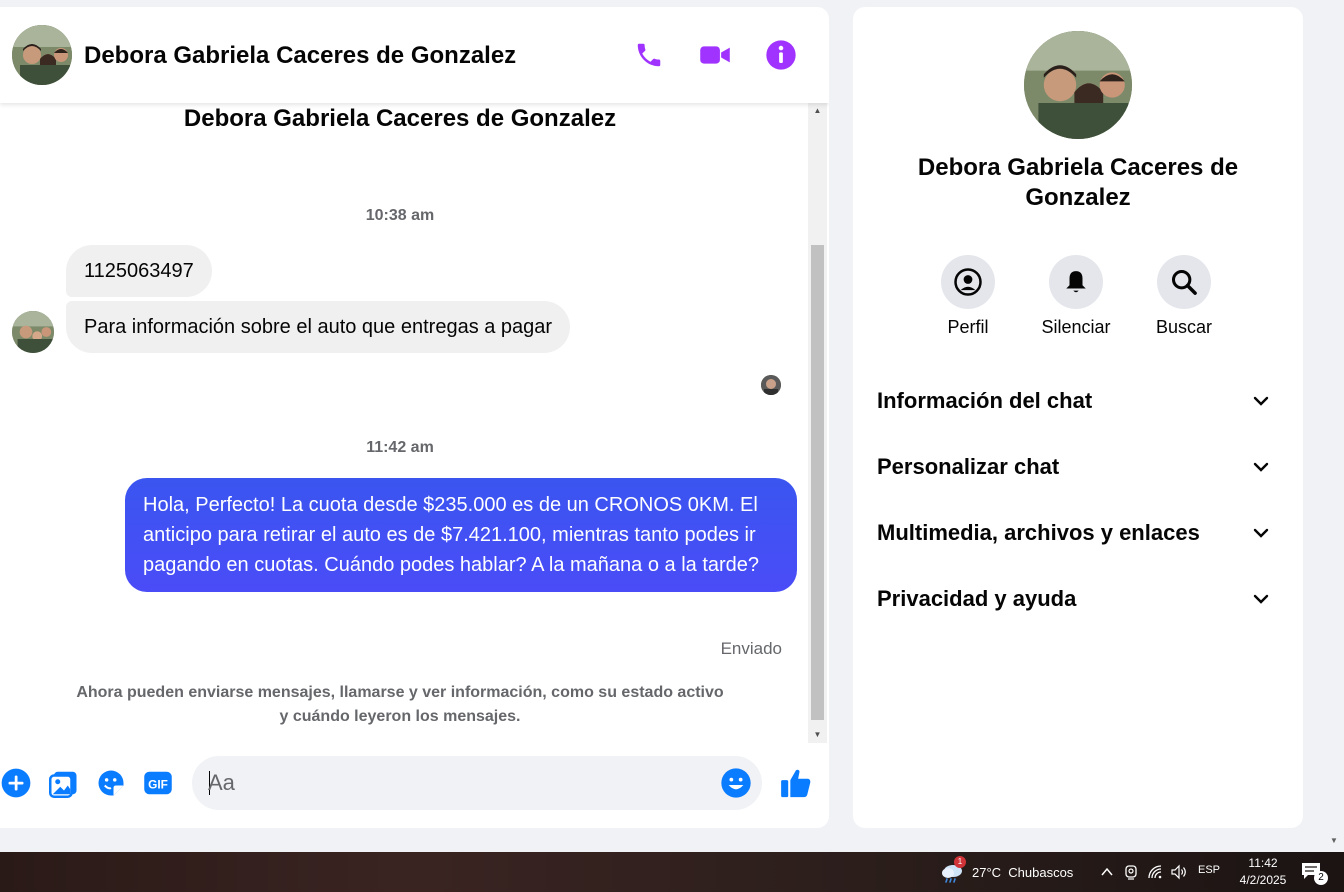  What do you see at coordinates (1321, 878) in the screenshot?
I see `notification-count: 2` at bounding box center [1321, 878].